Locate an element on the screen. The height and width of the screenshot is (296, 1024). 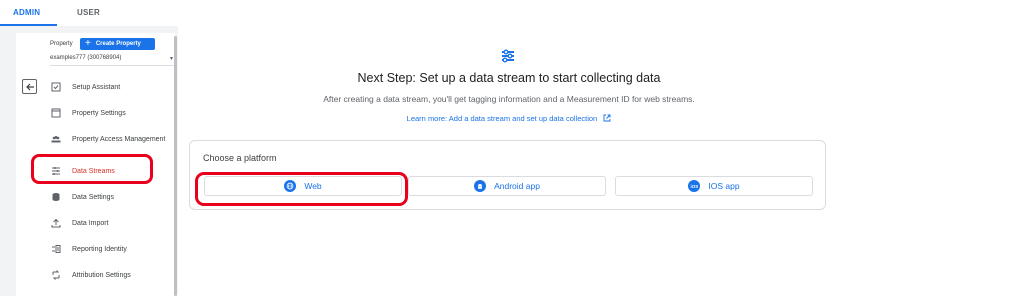
sidebar-item-property-settings: Property Settings is located at coordinates (112, 113).